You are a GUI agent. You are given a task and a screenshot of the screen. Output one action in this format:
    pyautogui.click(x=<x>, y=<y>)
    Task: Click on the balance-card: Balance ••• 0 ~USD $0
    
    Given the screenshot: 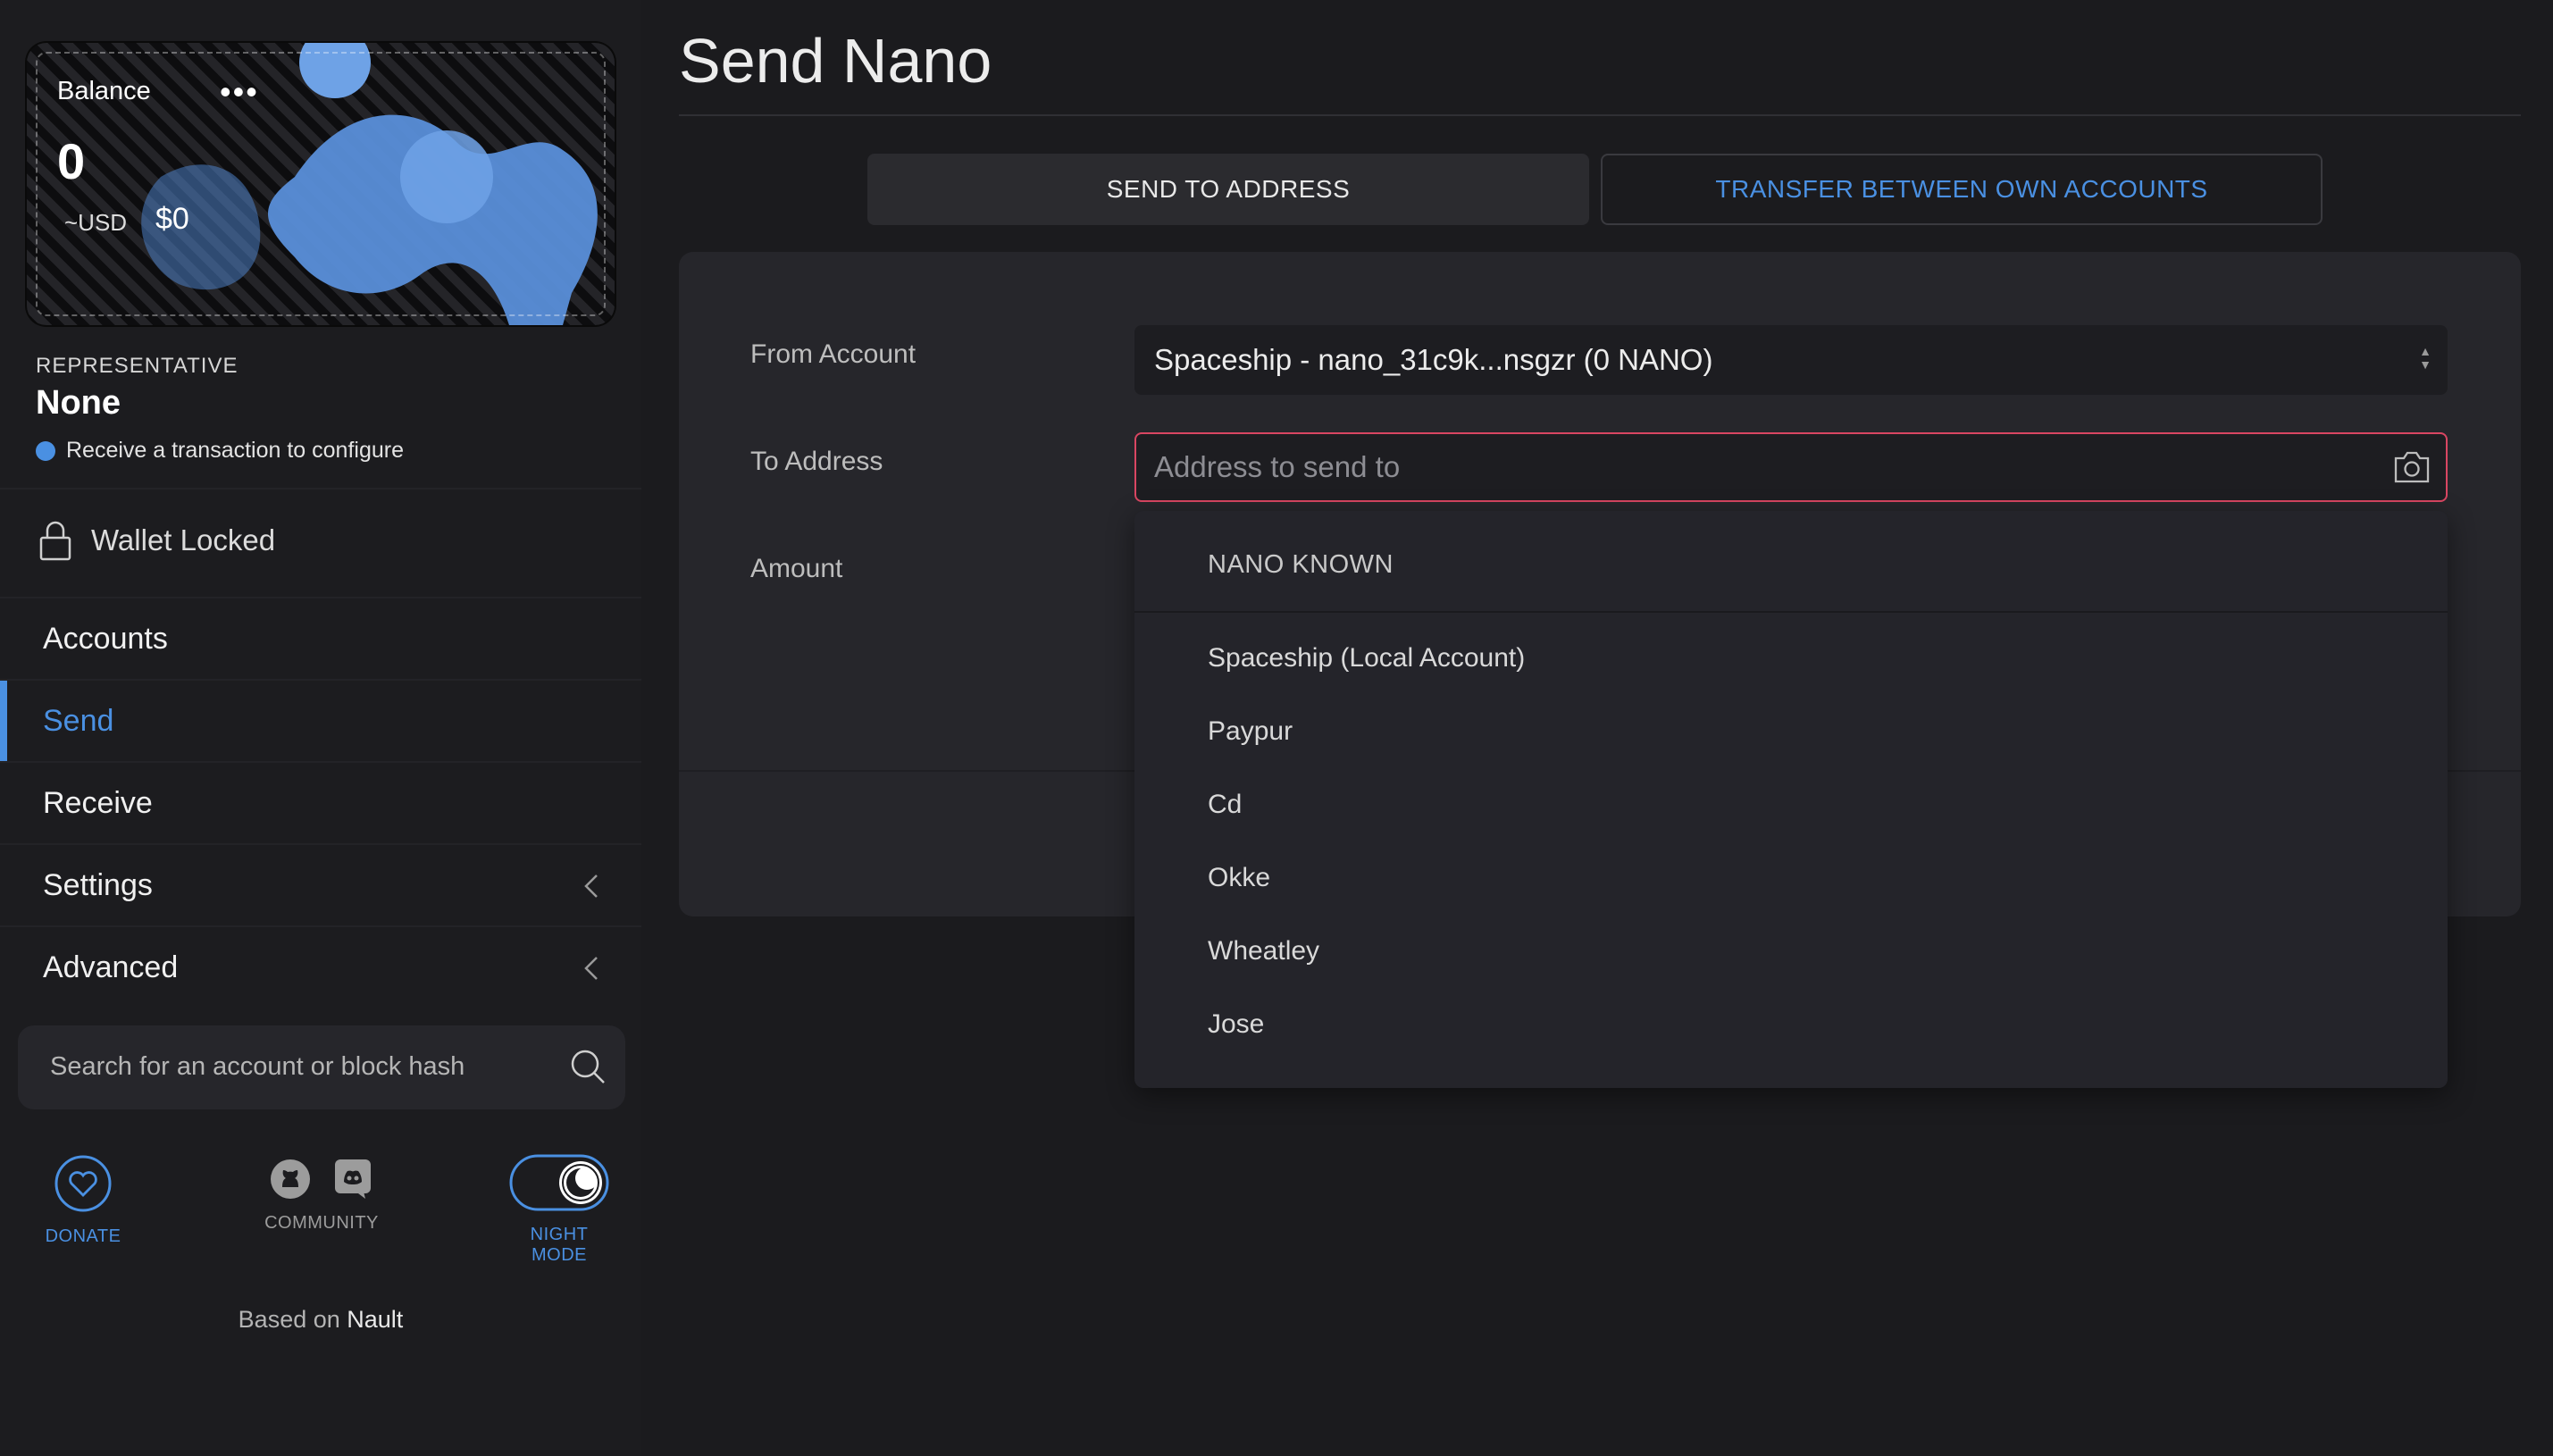 What is the action you would take?
    pyautogui.click(x=321, y=184)
    